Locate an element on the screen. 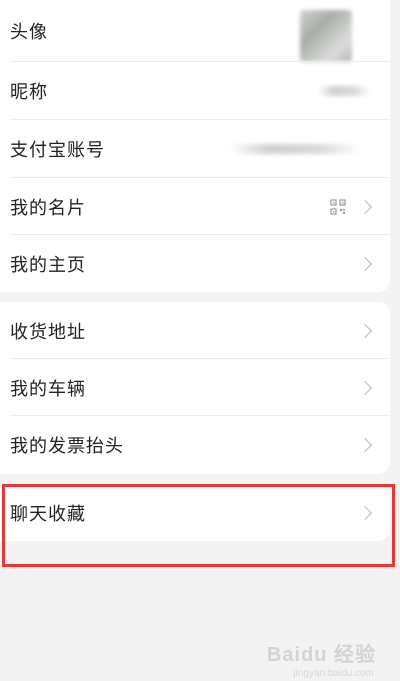 This screenshot has height=681, width=400. shipping-address-row: 收货地址 is located at coordinates (195, 330).